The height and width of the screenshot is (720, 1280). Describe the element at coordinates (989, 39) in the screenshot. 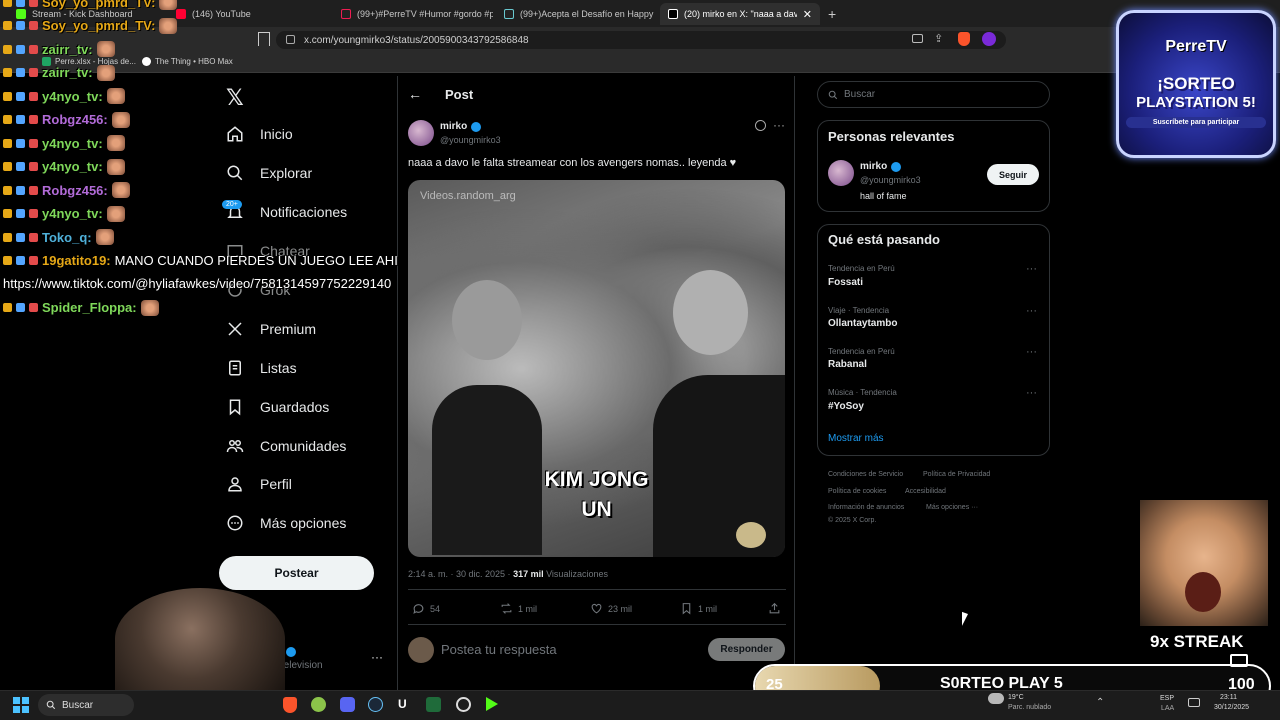

I see `brave-rewards-icon` at that location.